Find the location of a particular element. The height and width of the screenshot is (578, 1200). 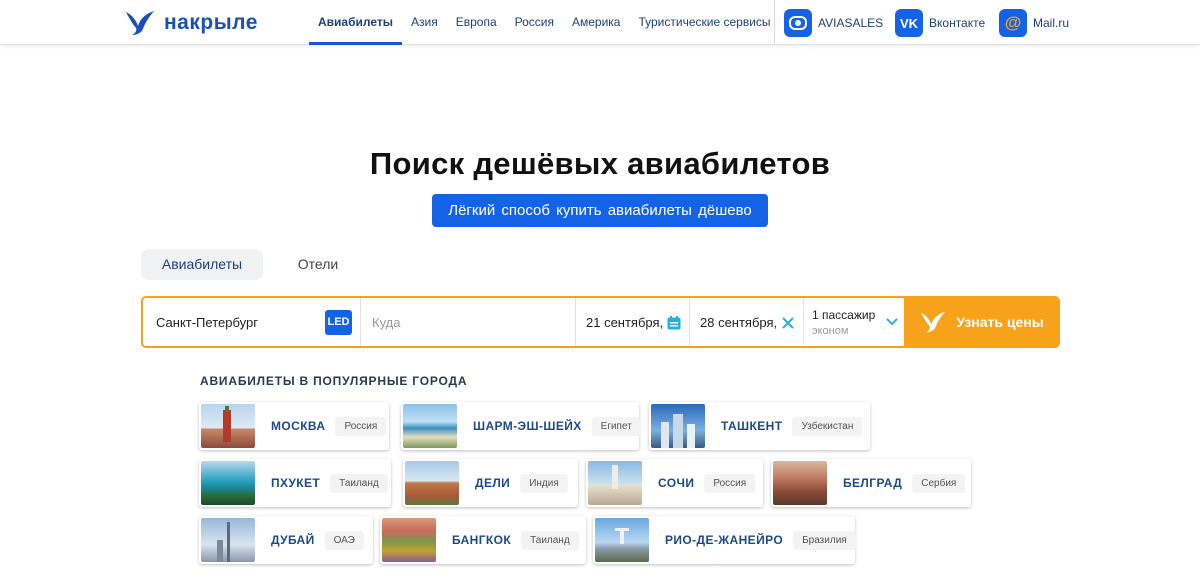

partner-label-vk: Вконтакте is located at coordinates (957, 23).